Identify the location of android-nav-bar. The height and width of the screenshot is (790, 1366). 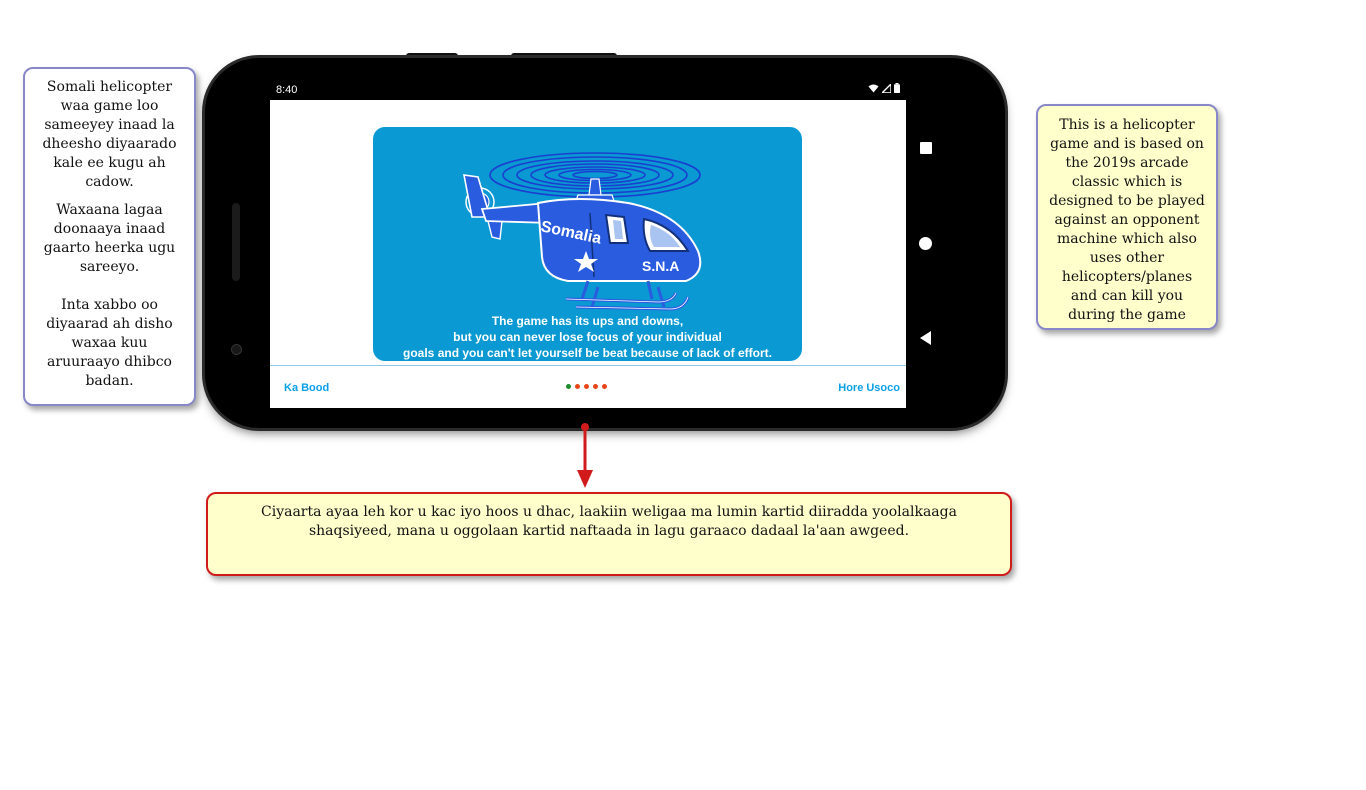
(926, 240).